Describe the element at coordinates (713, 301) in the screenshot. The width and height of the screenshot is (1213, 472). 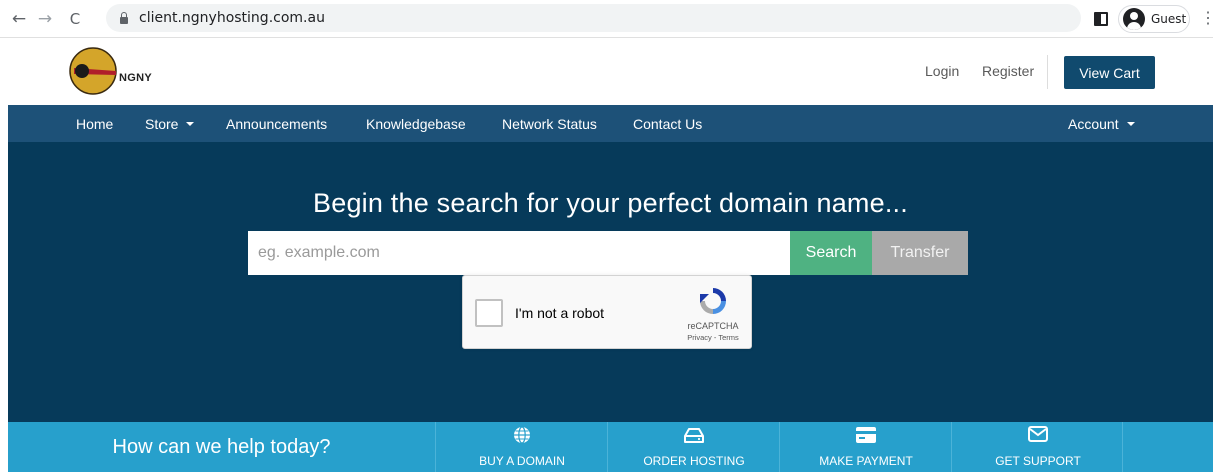
I see `recaptcha-logo-icon` at that location.